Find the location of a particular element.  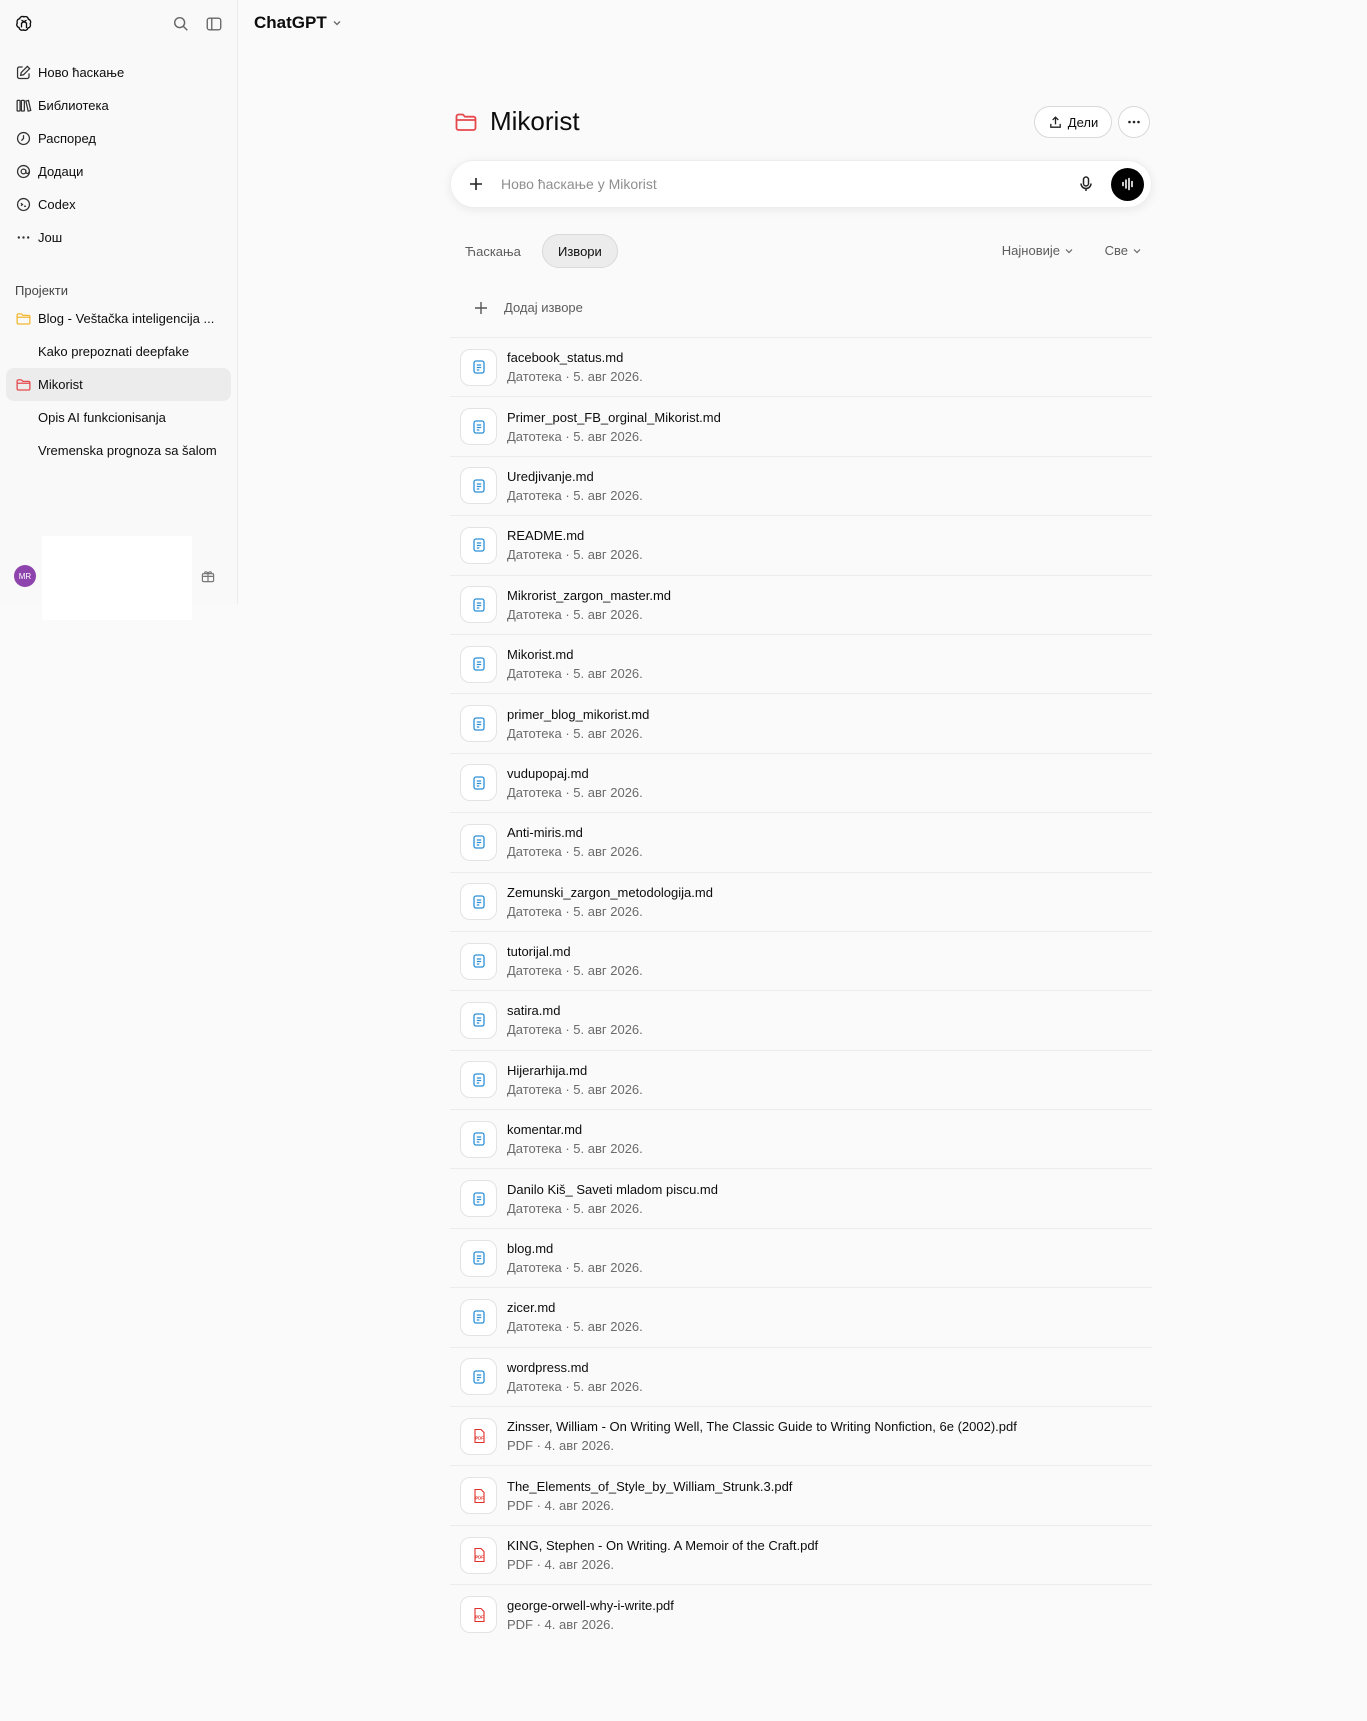

microphone-icon is located at coordinates (1086, 184).